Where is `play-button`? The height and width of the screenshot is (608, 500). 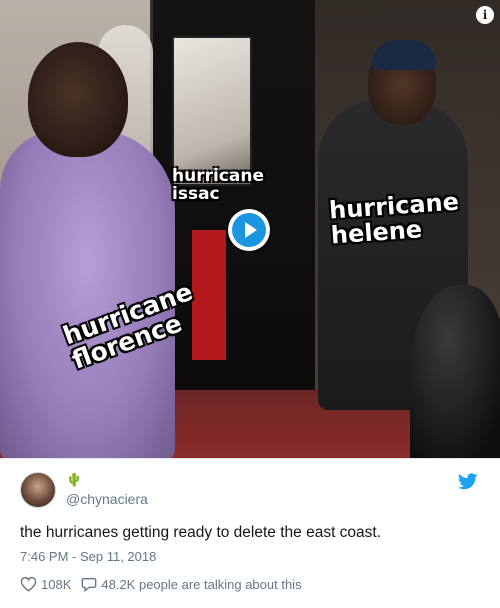
play-button is located at coordinates (249, 230).